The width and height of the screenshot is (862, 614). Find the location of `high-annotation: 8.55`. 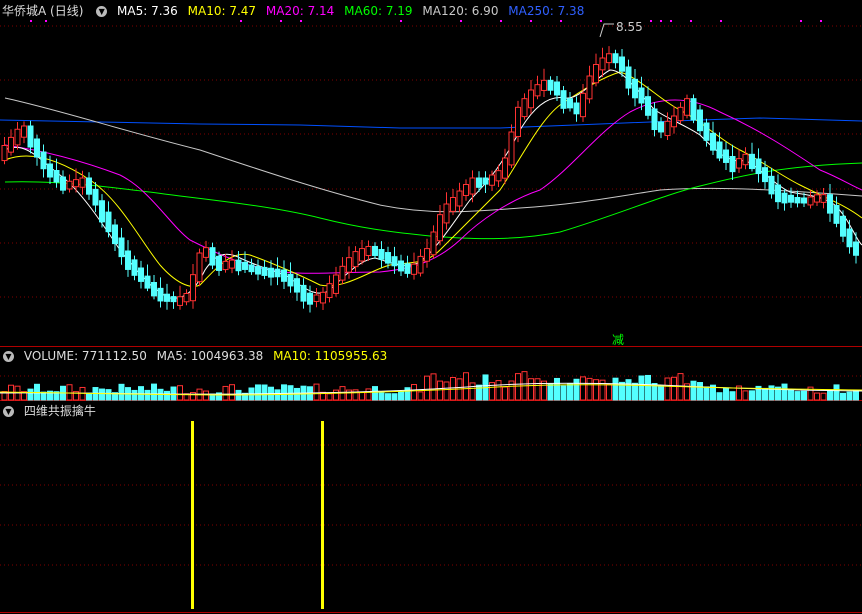

high-annotation: 8.55 is located at coordinates (621, 29).